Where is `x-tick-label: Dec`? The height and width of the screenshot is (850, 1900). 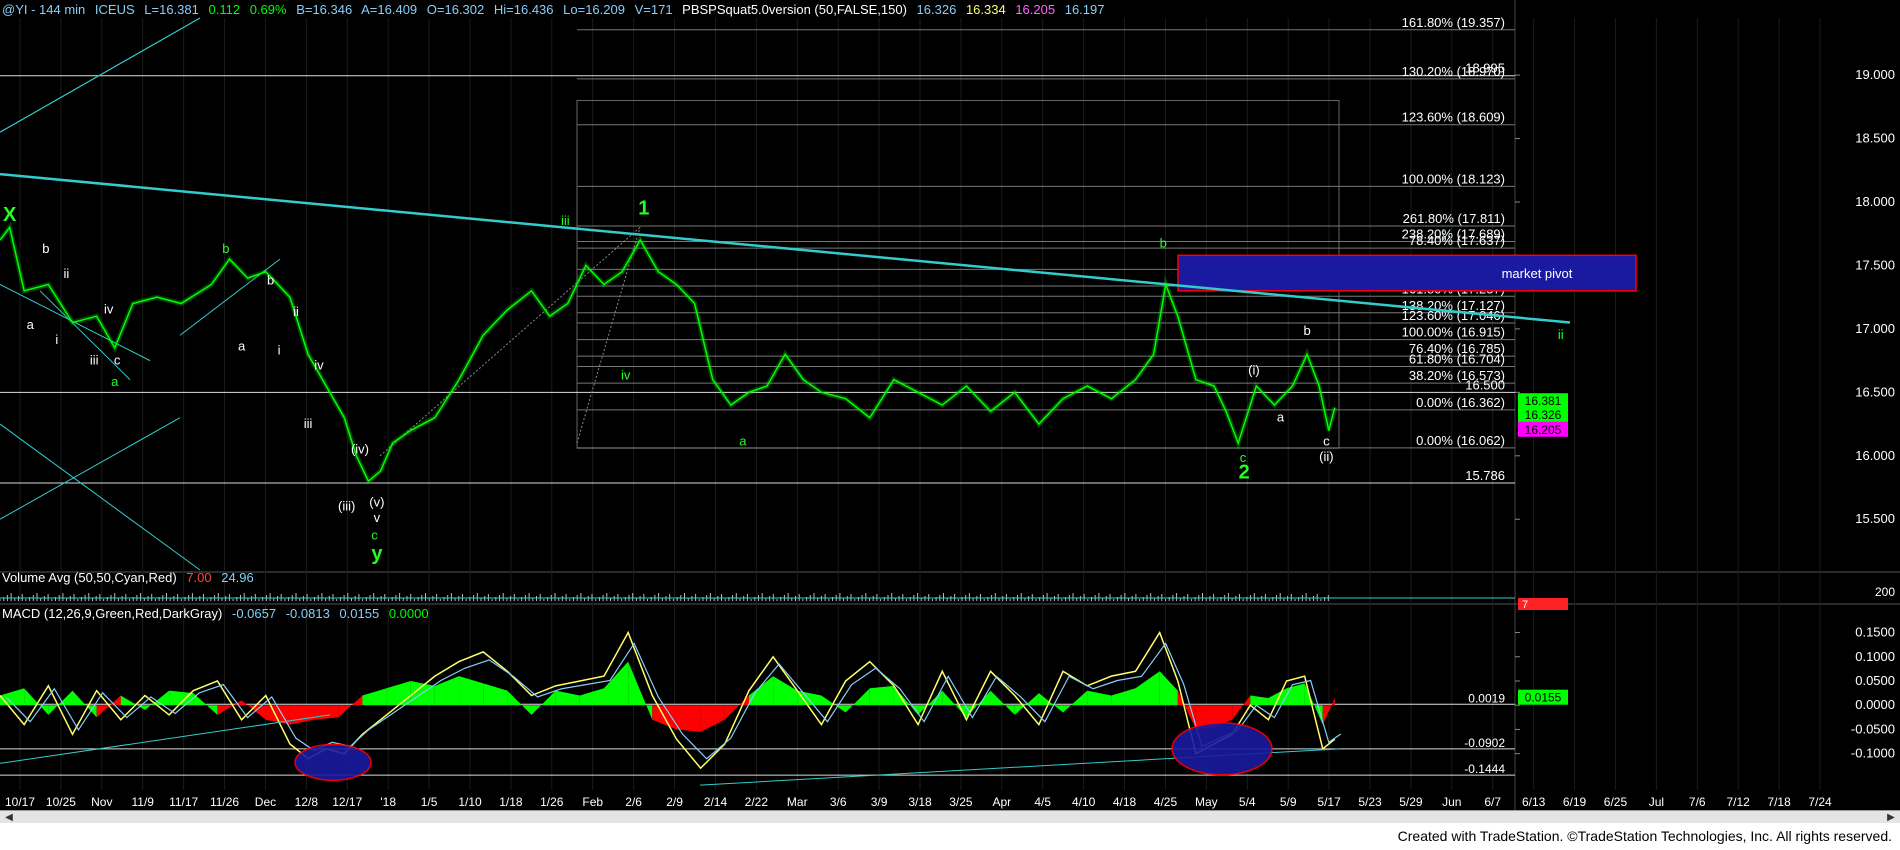
x-tick-label: Dec is located at coordinates (265, 802).